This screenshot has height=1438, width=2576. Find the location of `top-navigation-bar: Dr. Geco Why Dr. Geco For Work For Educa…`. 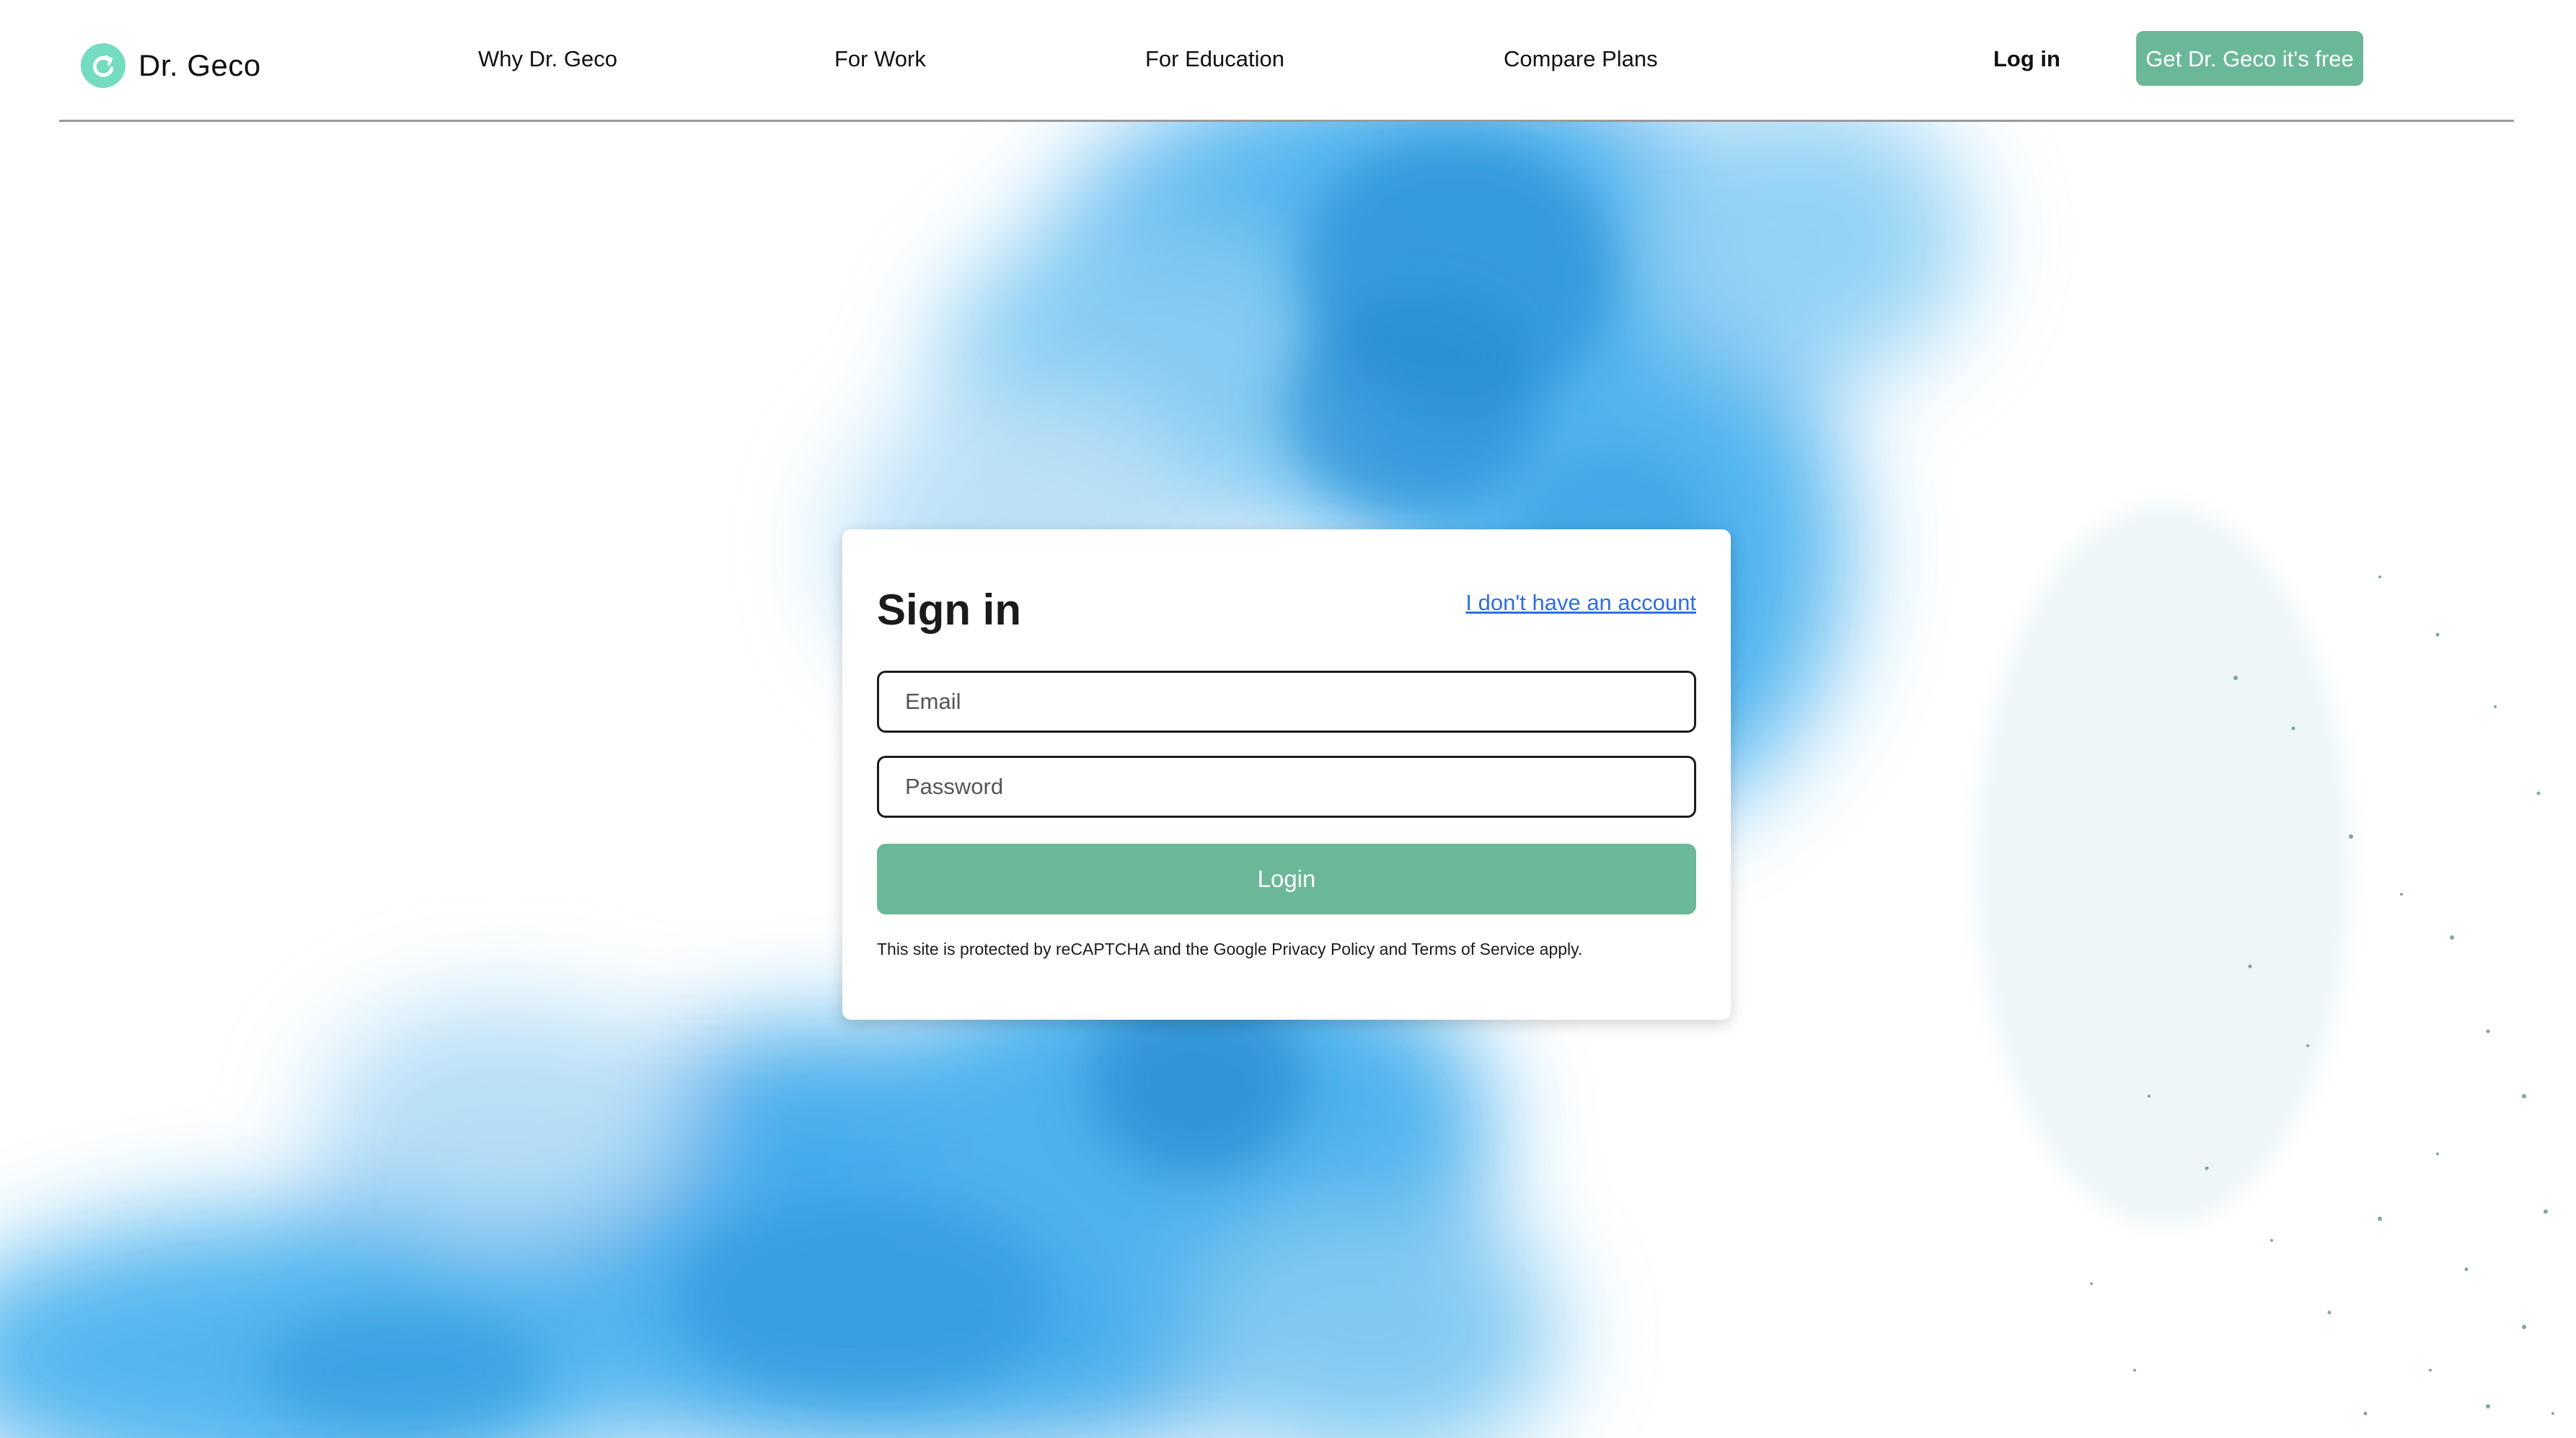

top-navigation-bar: Dr. Geco Why Dr. Geco For Work For Educa… is located at coordinates (1288, 60).